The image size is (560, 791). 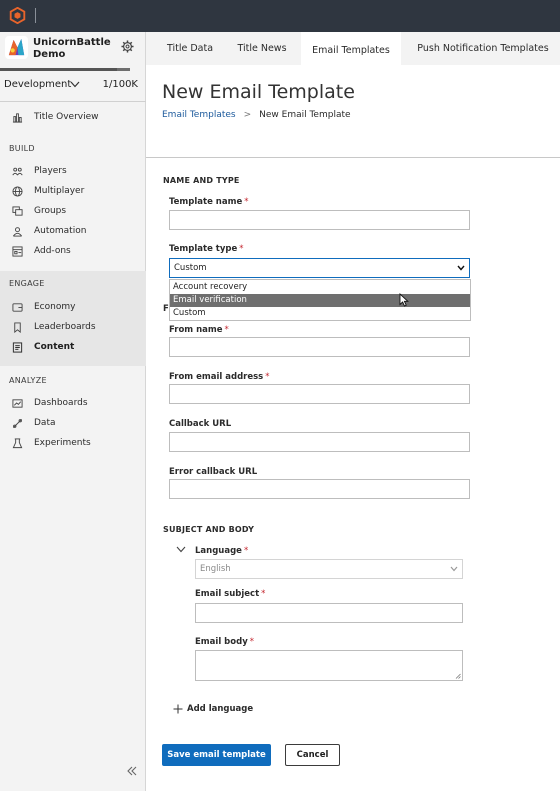 I want to click on globe-icon, so click(x=17, y=191).